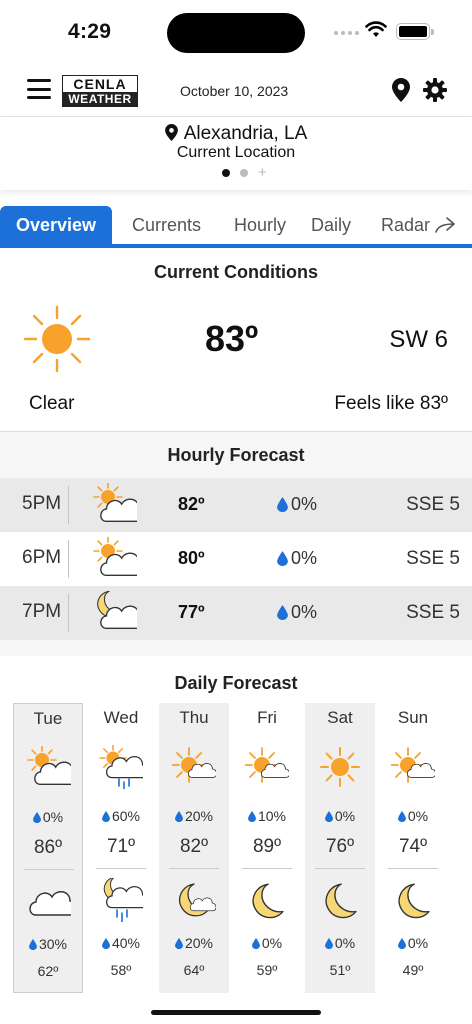  Describe the element at coordinates (57, 339) in the screenshot. I see `sun-icon` at that location.